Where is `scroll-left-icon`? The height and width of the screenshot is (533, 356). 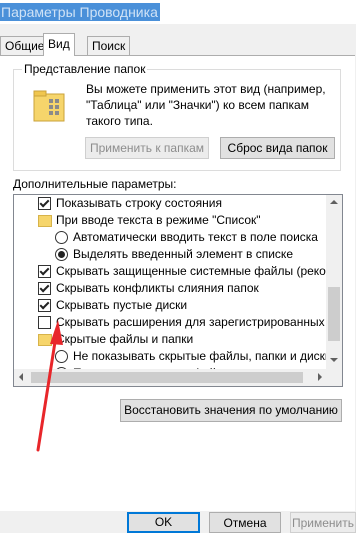 scroll-left-icon is located at coordinates (21, 377).